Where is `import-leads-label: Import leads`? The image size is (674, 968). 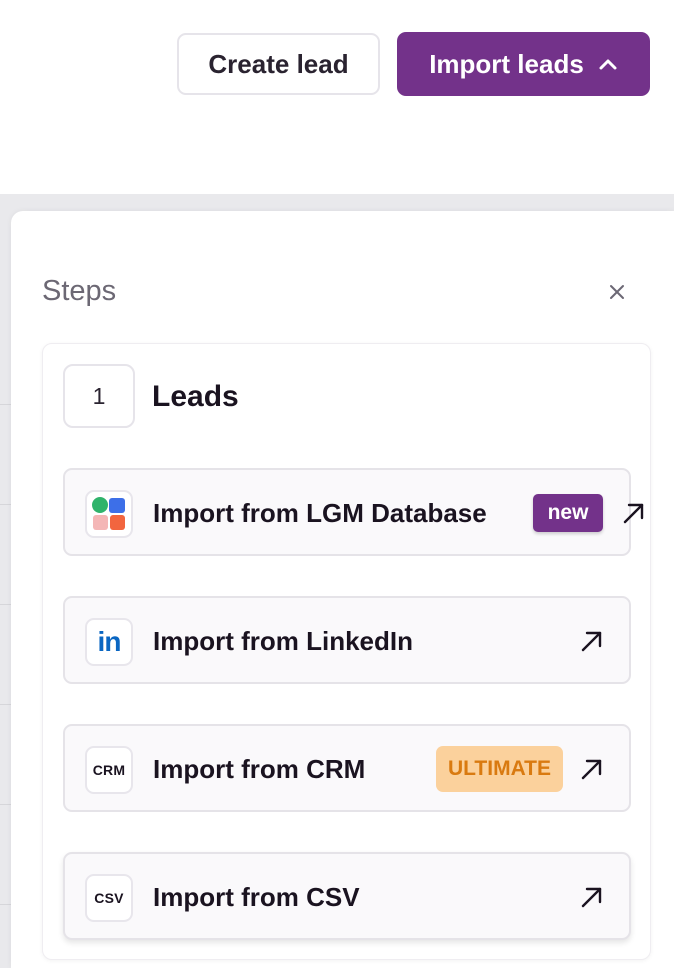
import-leads-label: Import leads is located at coordinates (506, 63).